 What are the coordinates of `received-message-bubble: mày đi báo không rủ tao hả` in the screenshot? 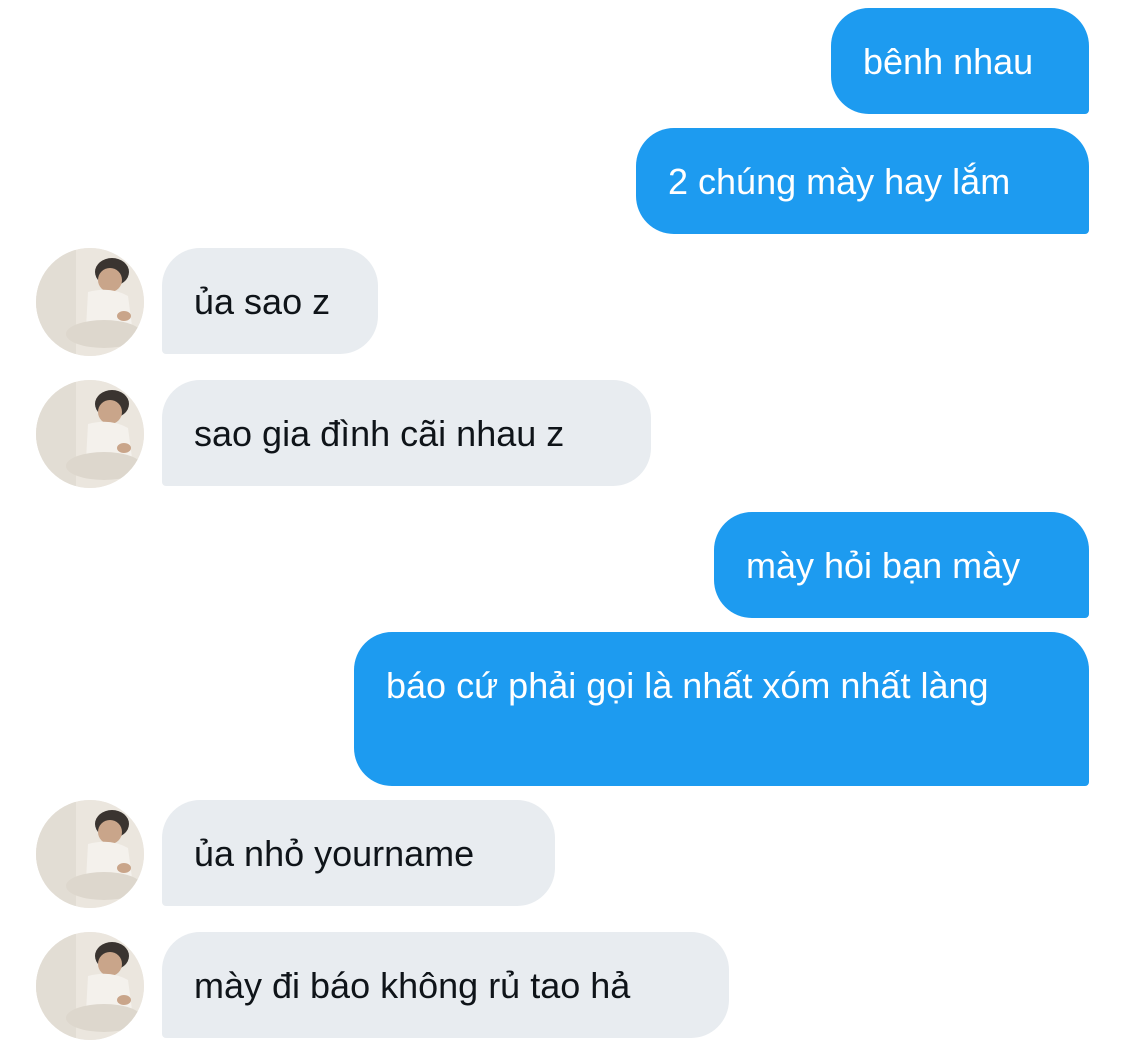 It's located at (445, 985).